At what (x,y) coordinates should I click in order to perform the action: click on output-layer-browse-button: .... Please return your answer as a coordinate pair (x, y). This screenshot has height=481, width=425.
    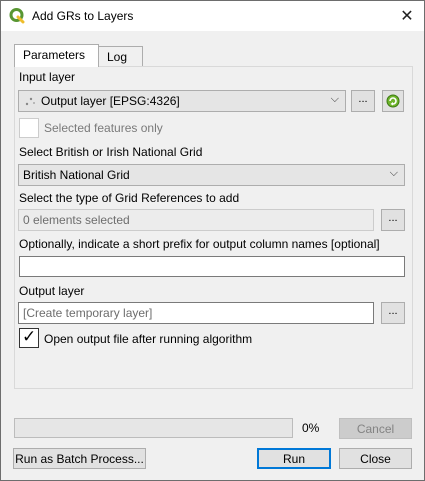
    Looking at the image, I should click on (393, 313).